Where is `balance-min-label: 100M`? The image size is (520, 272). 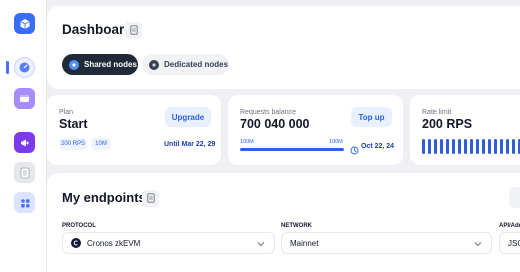 balance-min-label: 100M is located at coordinates (247, 142).